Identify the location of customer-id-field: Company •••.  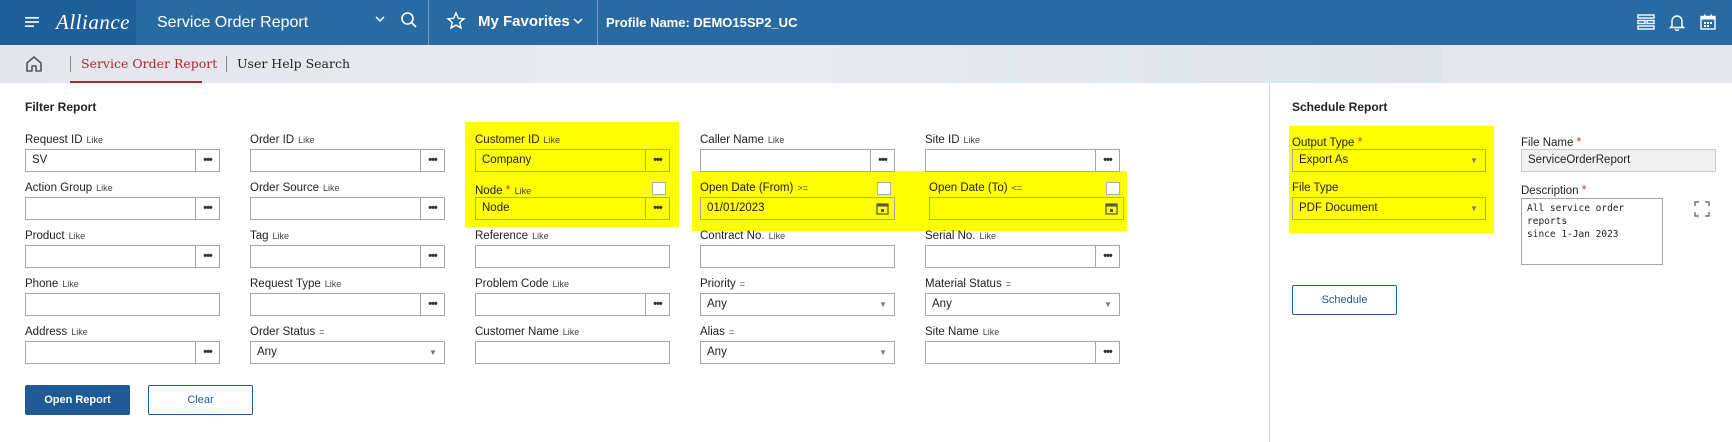
(572, 160).